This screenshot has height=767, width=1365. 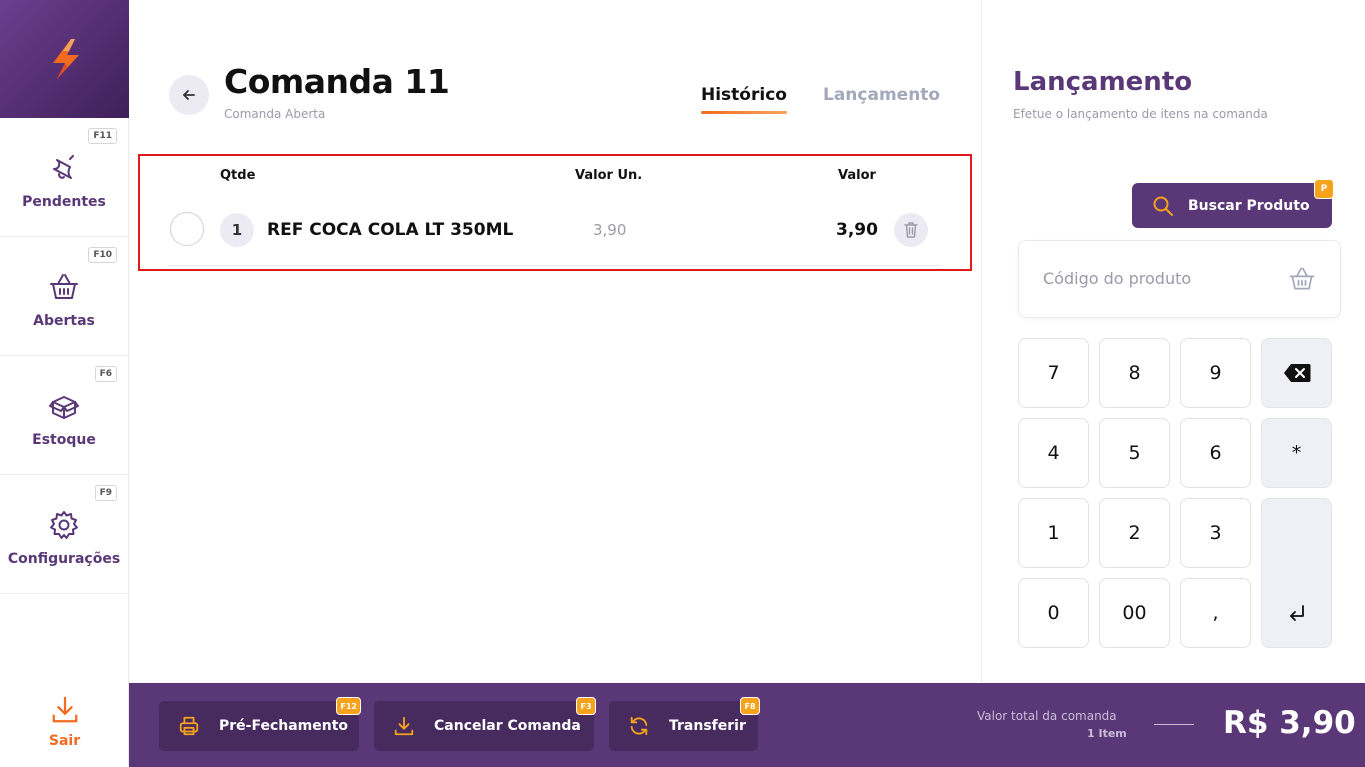 What do you see at coordinates (750, 706) in the screenshot?
I see `shortcut-badge: F8` at bounding box center [750, 706].